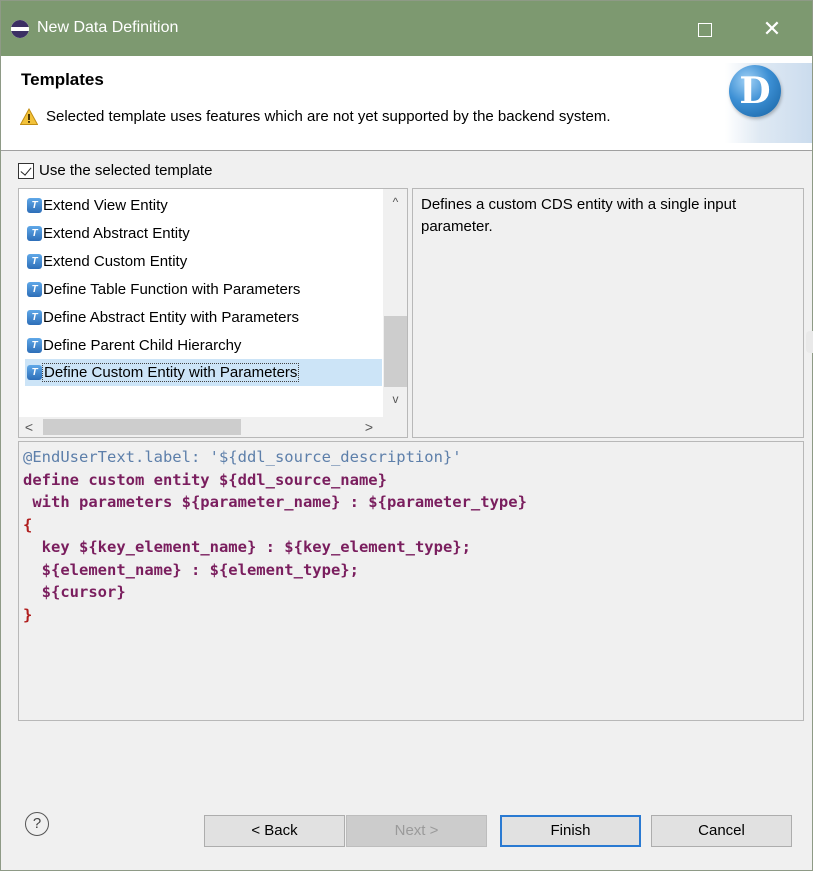 The image size is (813, 871). I want to click on code-brace: }, so click(28, 614).